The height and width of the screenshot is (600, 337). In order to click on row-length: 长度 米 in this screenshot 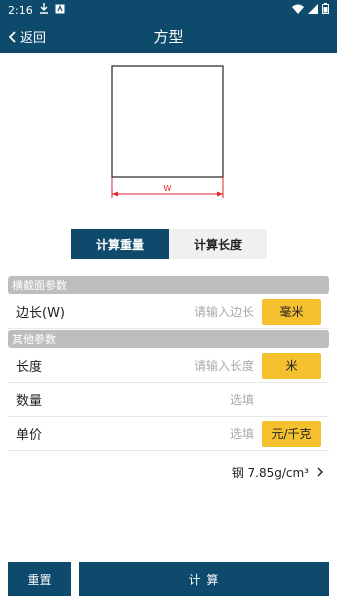, I will do `click(168, 366)`.